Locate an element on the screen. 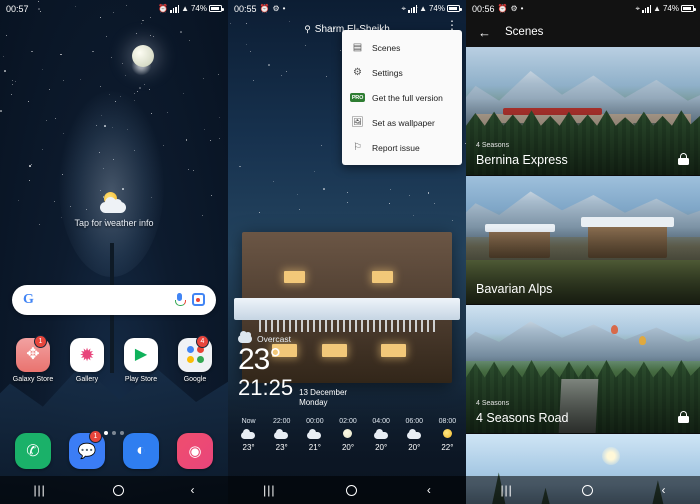 The height and width of the screenshot is (504, 700). arrow-back-icon: ← is located at coordinates (484, 32).